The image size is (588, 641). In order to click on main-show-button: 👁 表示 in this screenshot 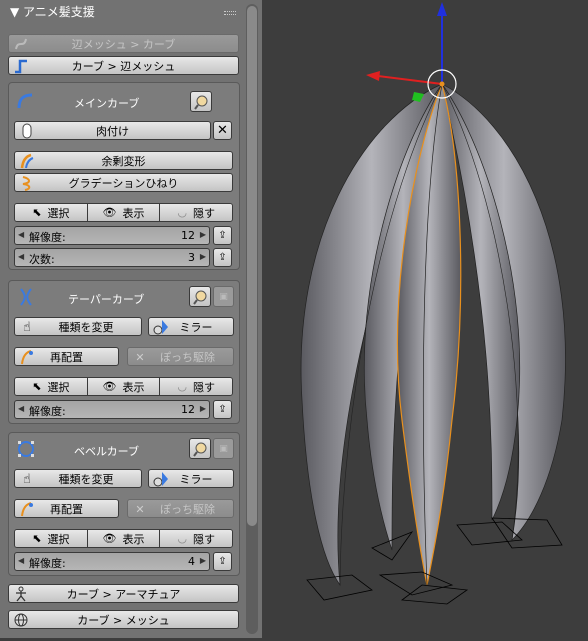, I will do `click(123, 212)`.